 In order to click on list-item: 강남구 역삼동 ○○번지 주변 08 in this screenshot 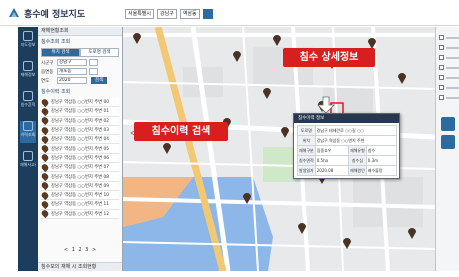, I will do `click(79, 176)`.